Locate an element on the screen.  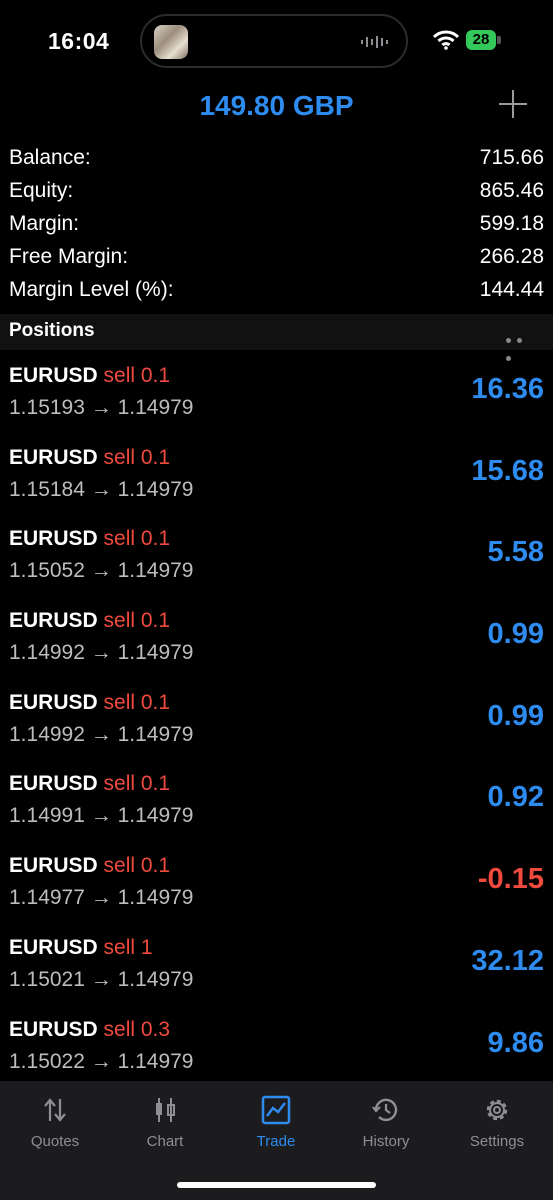
position-side: sell 1 is located at coordinates (128, 947).